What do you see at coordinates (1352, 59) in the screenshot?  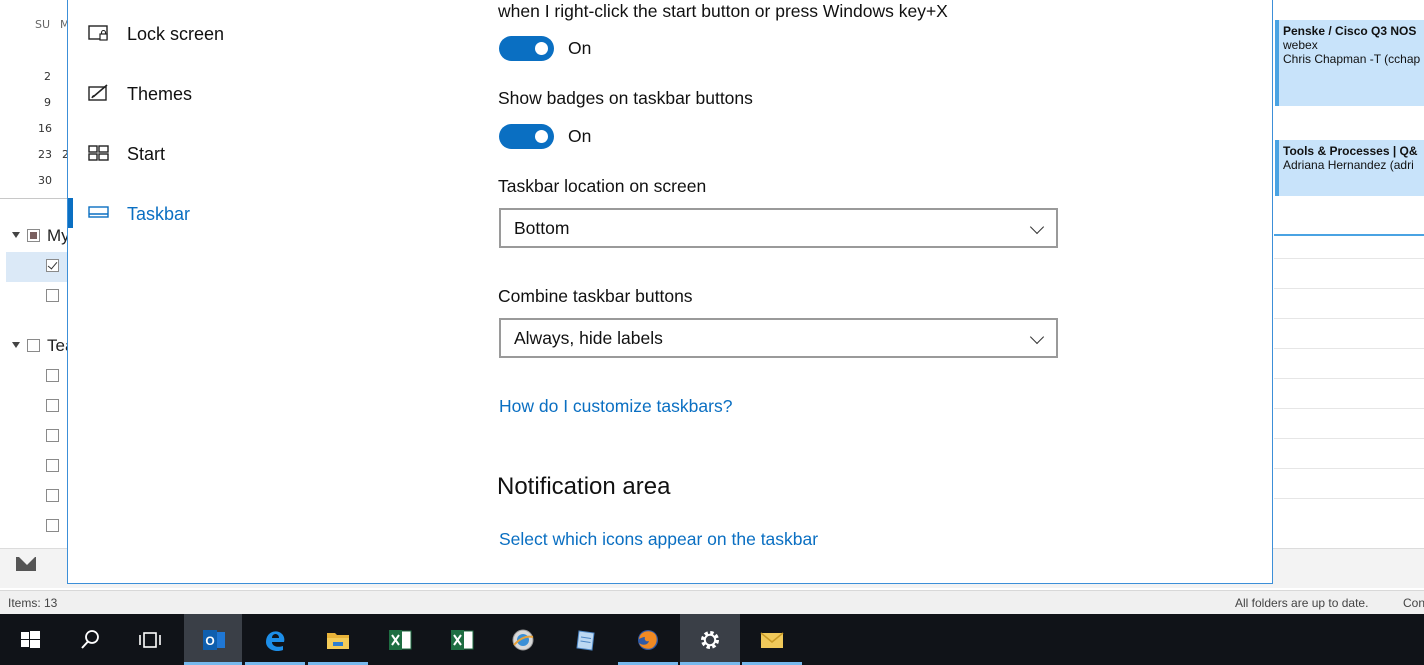 I see `appointment-organizer: Chris Chapman -T (cchap` at bounding box center [1352, 59].